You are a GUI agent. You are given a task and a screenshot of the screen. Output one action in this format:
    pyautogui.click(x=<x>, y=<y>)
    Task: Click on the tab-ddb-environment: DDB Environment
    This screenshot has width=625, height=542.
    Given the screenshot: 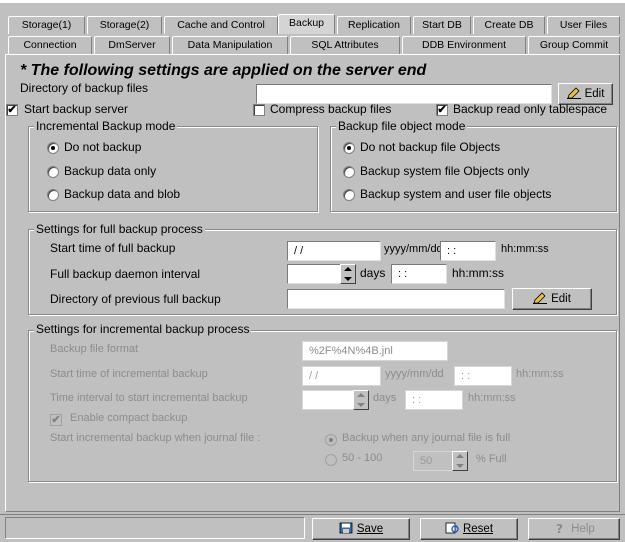 What is the action you would take?
    pyautogui.click(x=464, y=45)
    